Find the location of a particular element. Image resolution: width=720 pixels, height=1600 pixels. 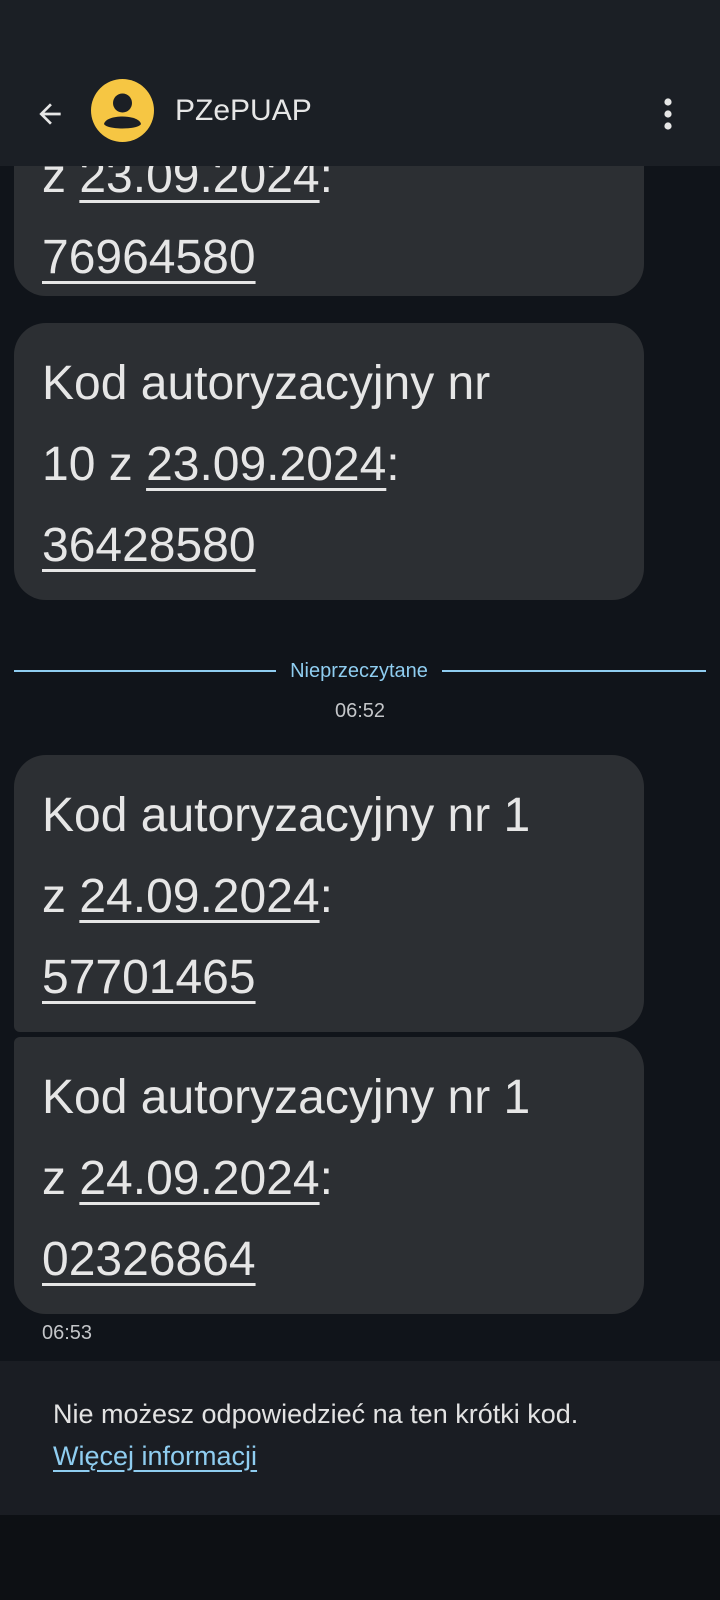

avatar is located at coordinates (122, 110).